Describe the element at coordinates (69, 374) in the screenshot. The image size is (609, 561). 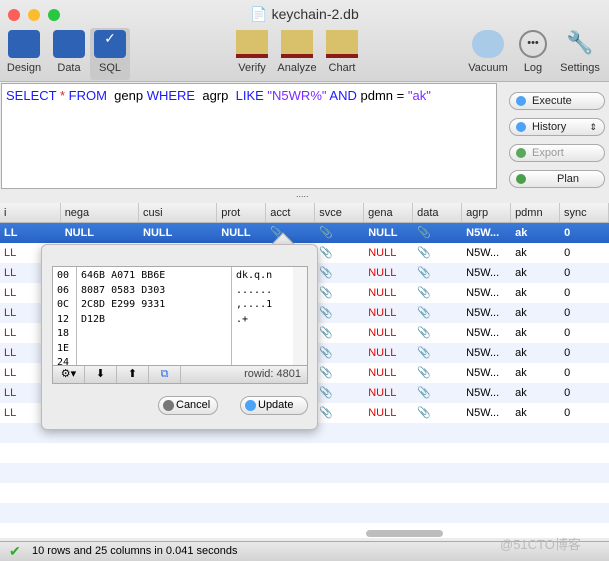
I see `gear-menu-icon: ⚙▾` at that location.